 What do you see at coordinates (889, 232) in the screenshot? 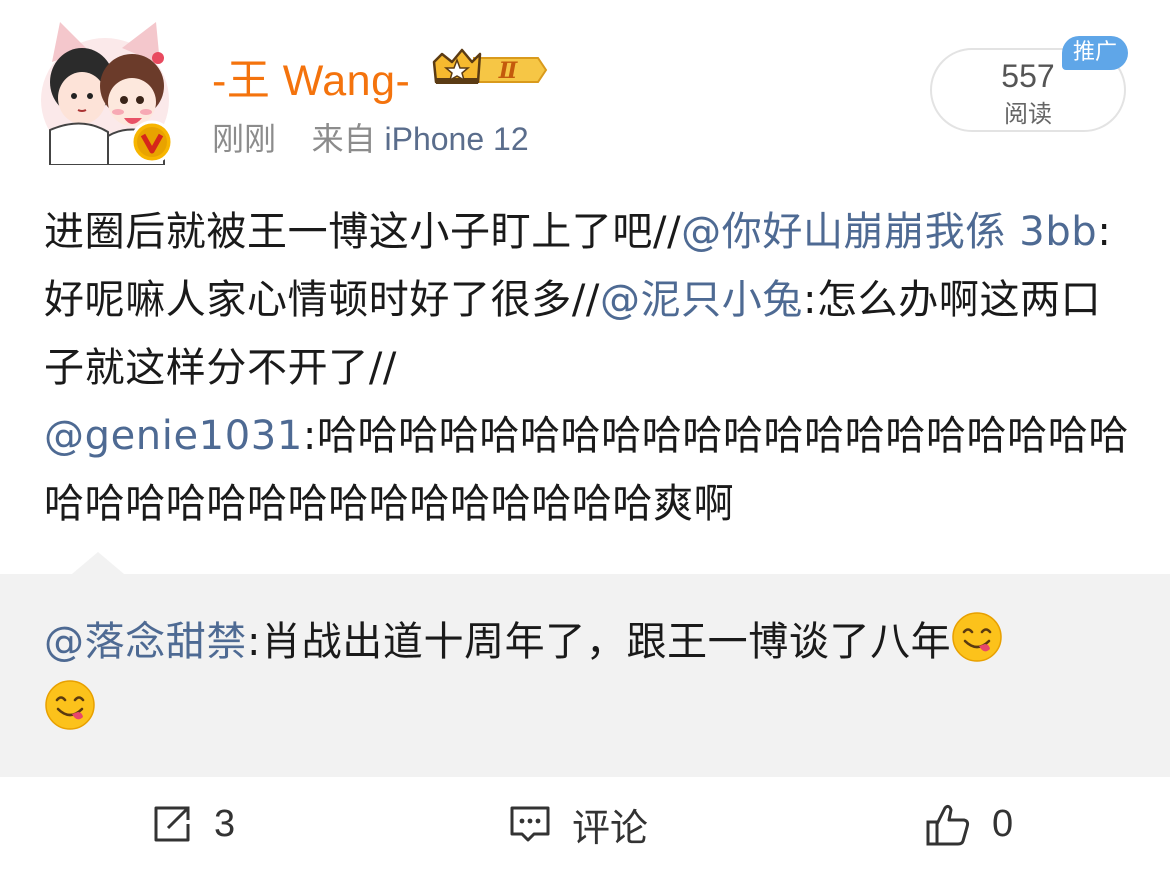
I see `mention-link: @你好山崩崩我係 3bb` at bounding box center [889, 232].